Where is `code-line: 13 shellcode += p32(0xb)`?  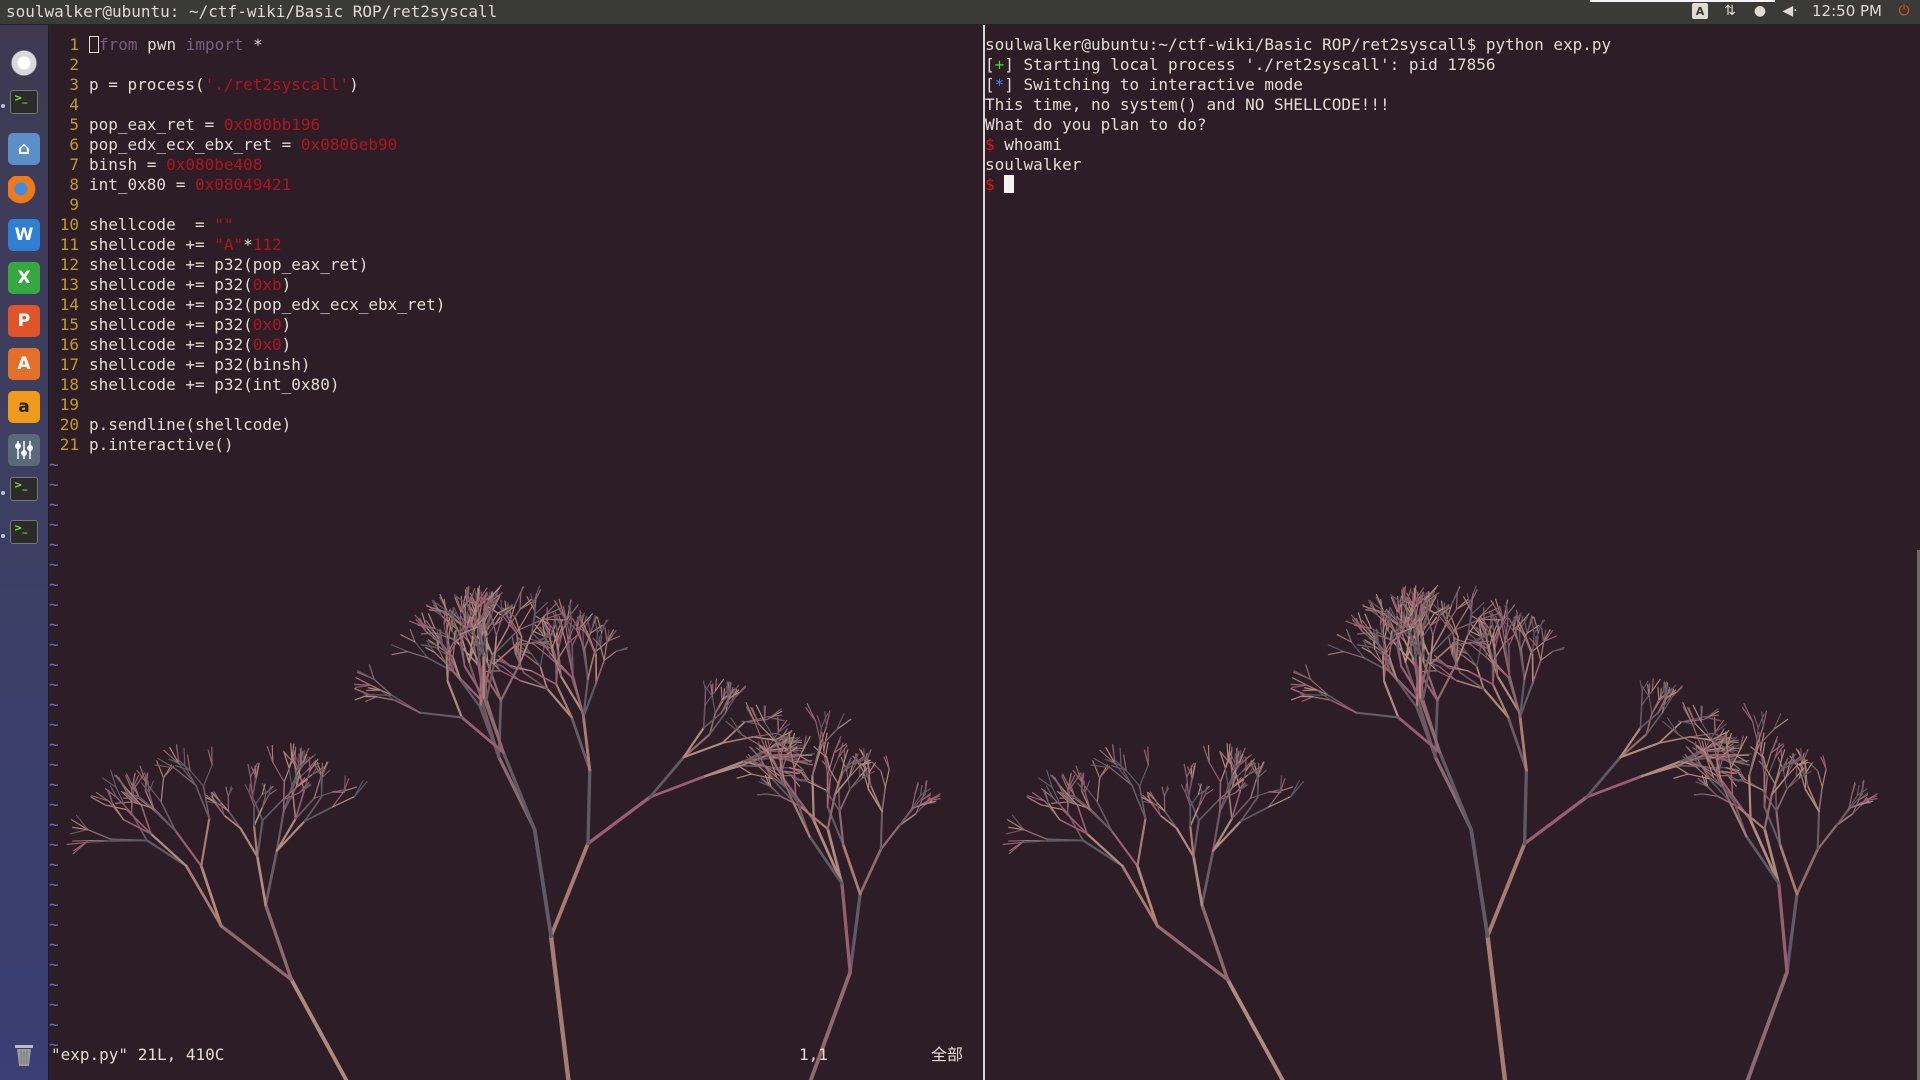
code-line: 13 shellcode += p32(0xb) is located at coordinates (170, 285).